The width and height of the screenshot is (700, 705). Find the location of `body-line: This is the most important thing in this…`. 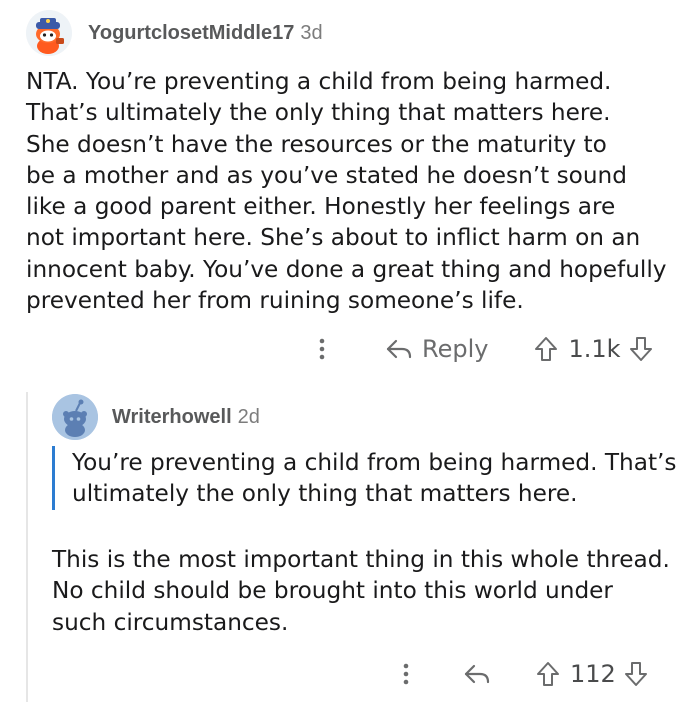

body-line: This is the most important thing in this… is located at coordinates (361, 559).